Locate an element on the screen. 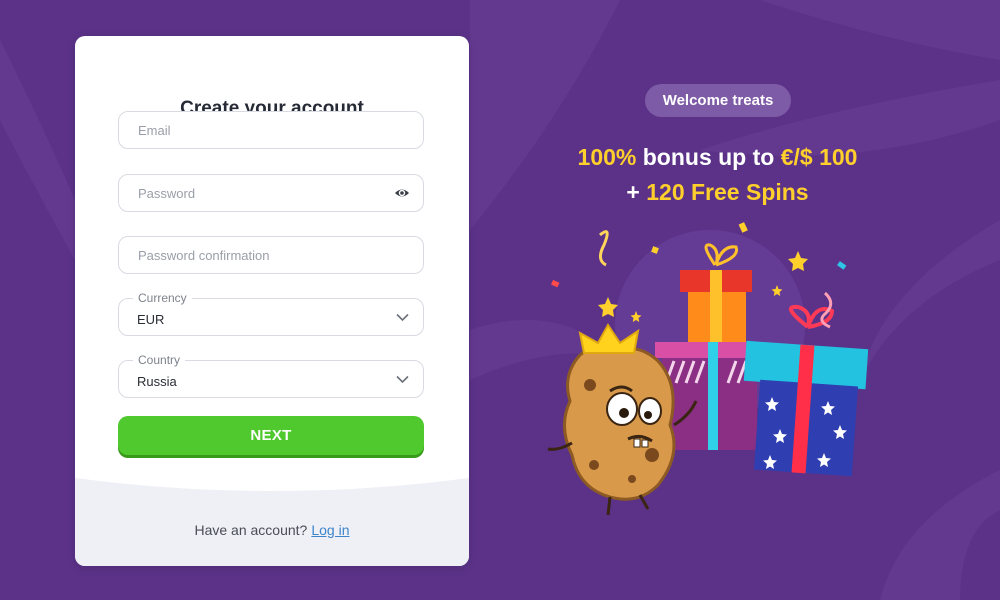 This screenshot has width=1000, height=600. welcome-badge: Welcome treats is located at coordinates (718, 100).